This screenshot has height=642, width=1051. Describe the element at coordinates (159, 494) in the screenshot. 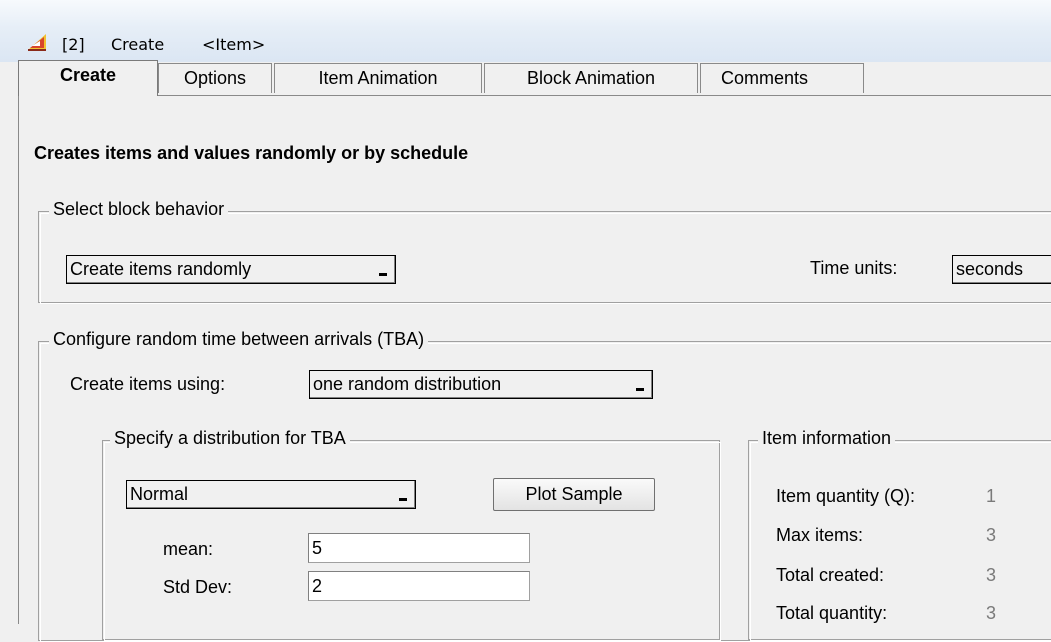

I see `distribution-value: Normal` at that location.